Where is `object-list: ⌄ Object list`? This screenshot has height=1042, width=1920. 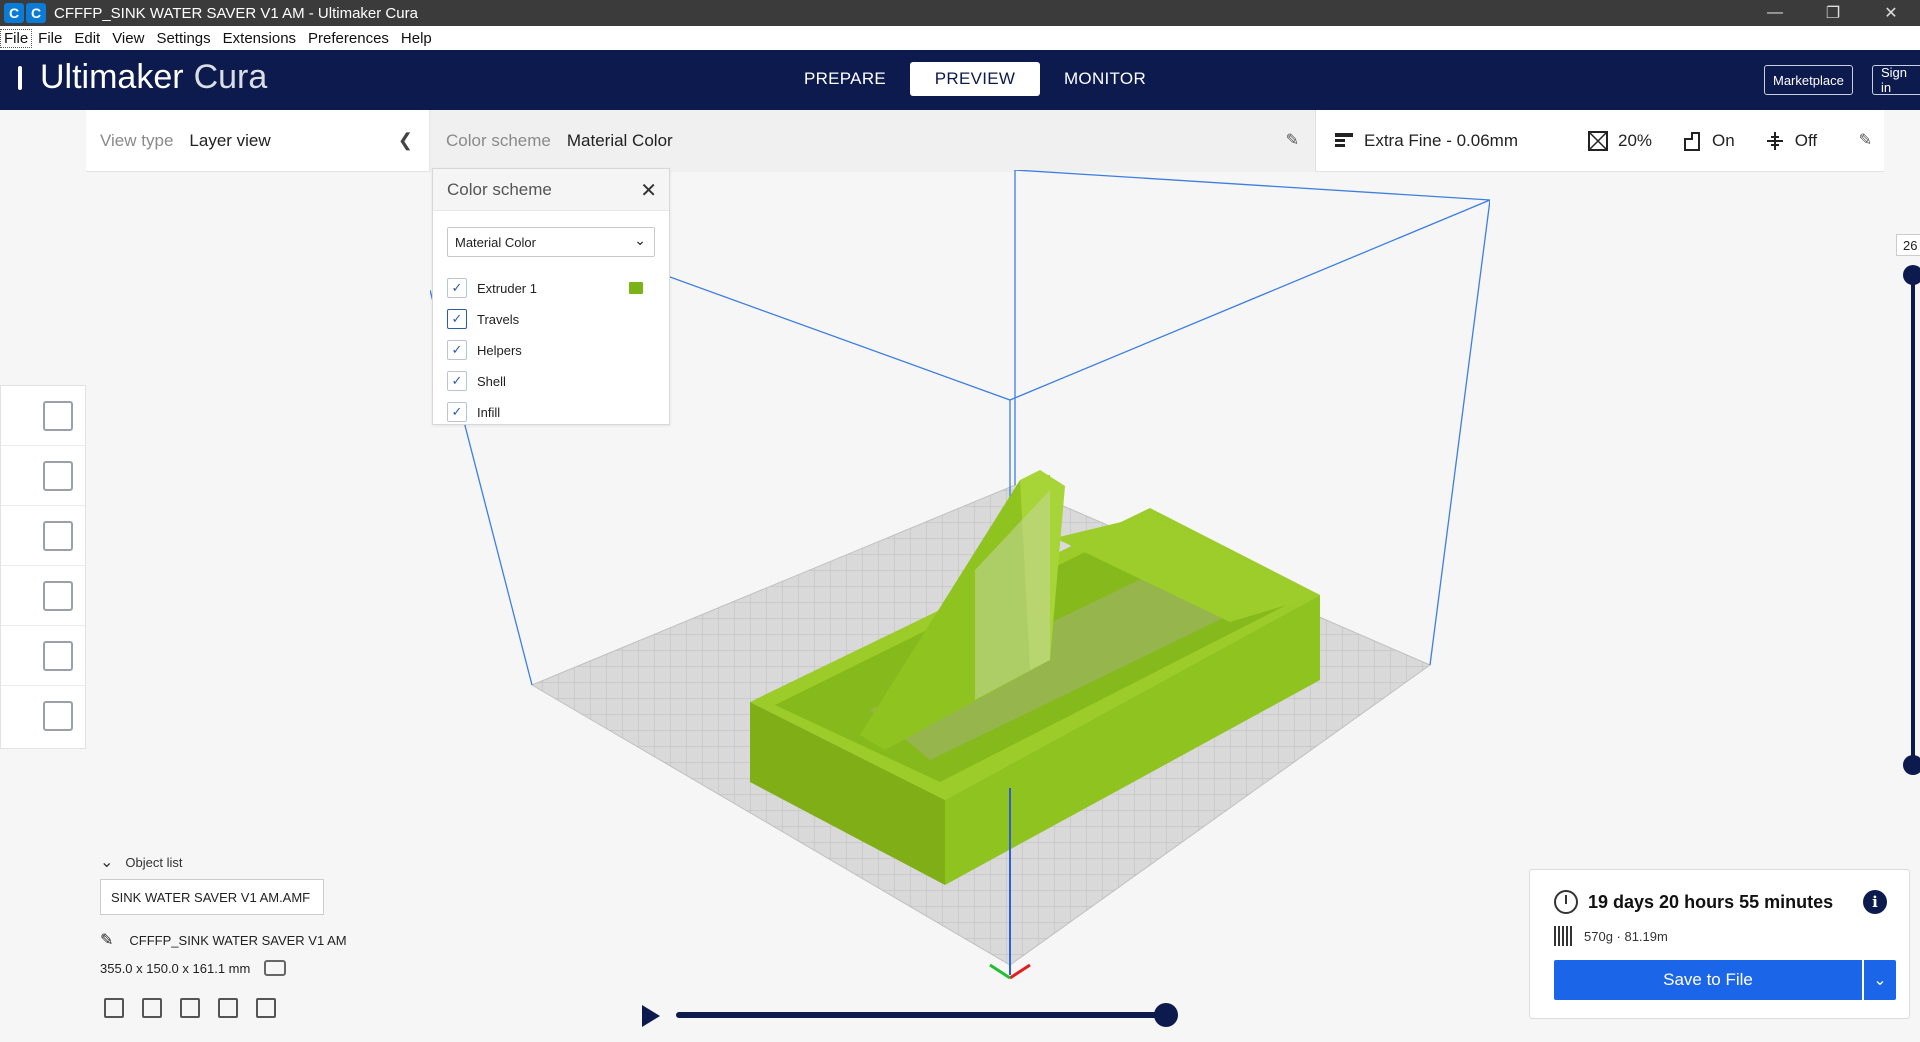 object-list: ⌄ Object list is located at coordinates (141, 862).